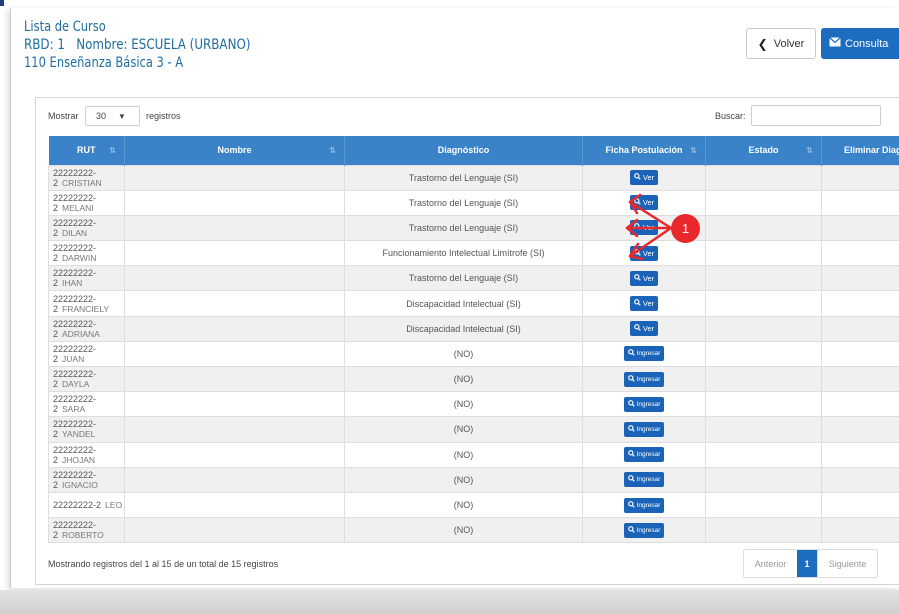  I want to click on query-button-label: Consulta, so click(867, 43).